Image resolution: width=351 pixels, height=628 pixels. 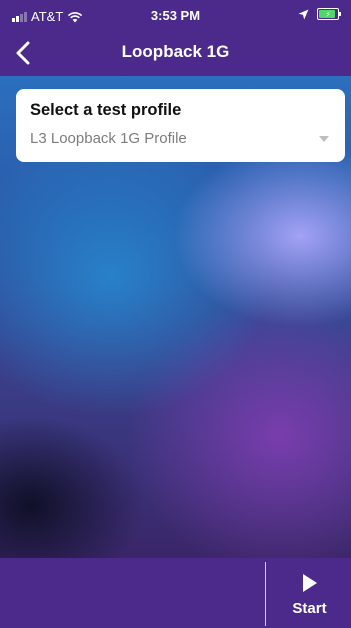 What do you see at coordinates (303, 14) in the screenshot?
I see `location-icon` at bounding box center [303, 14].